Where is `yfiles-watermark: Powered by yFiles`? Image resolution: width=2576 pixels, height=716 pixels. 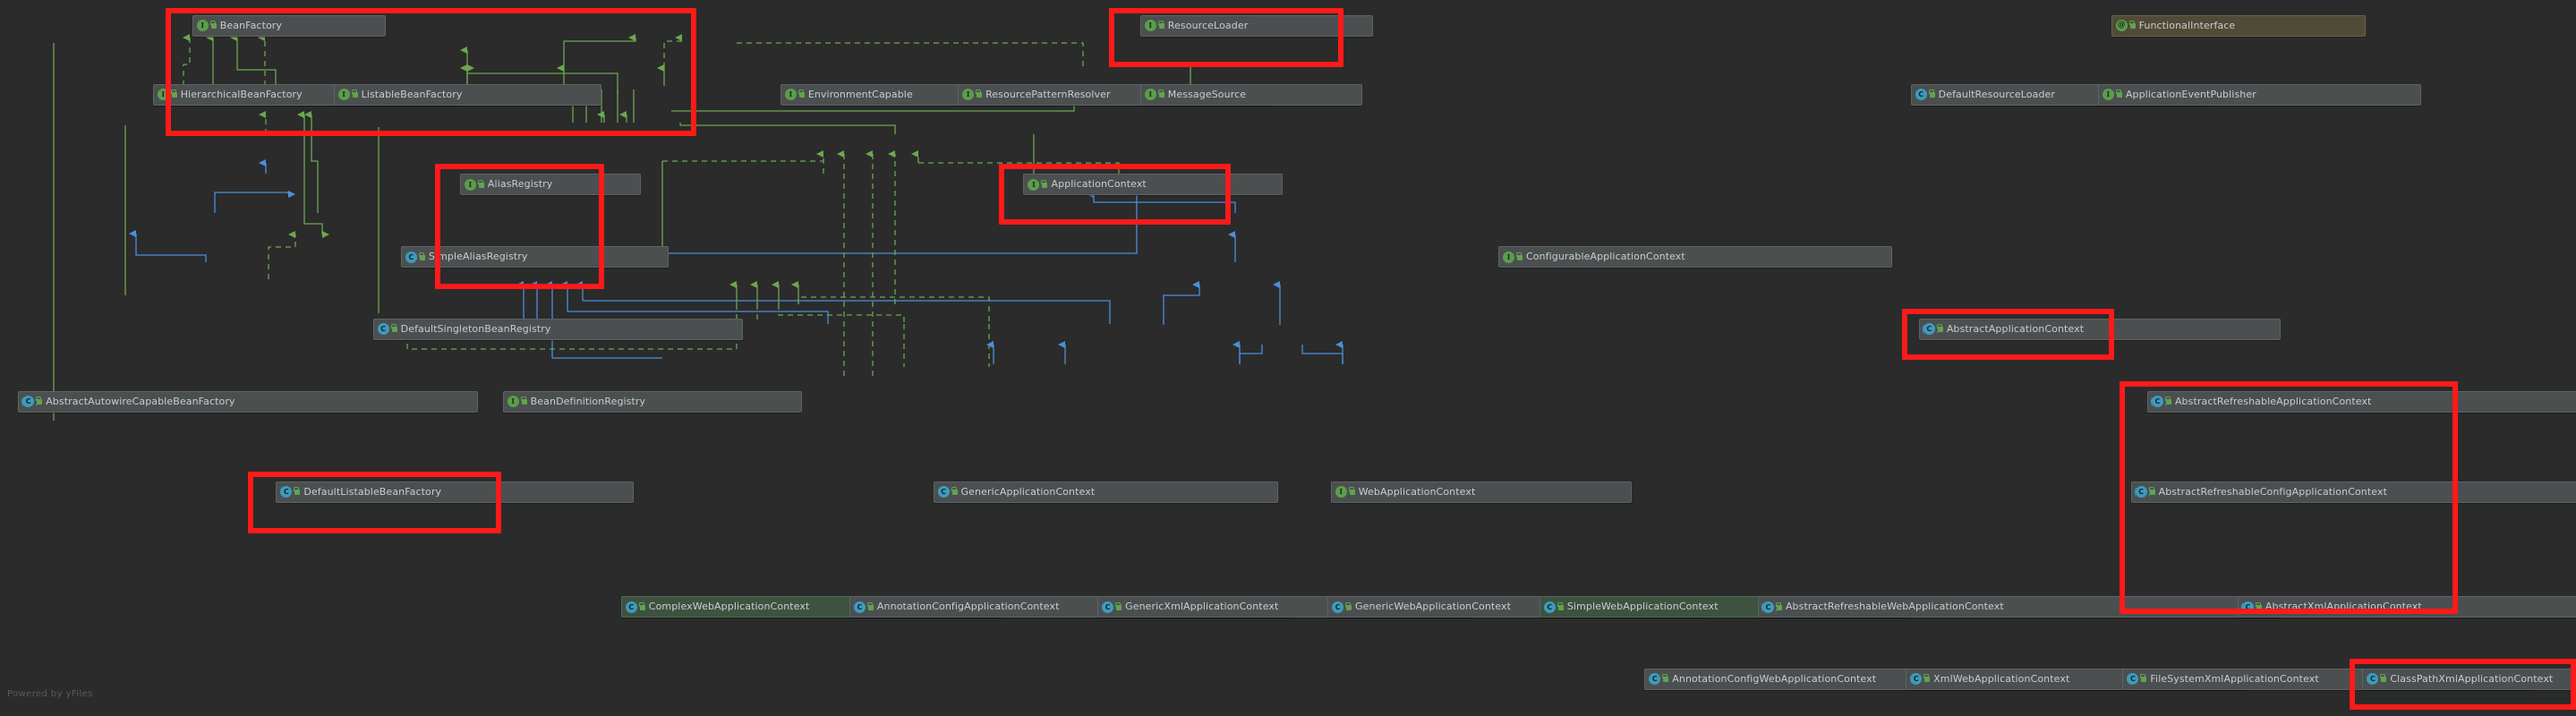 yfiles-watermark: Powered by yFiles is located at coordinates (50, 694).